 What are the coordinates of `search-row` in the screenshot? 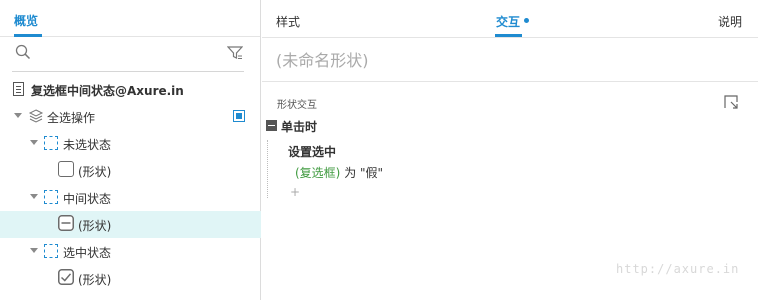 It's located at (130, 55).